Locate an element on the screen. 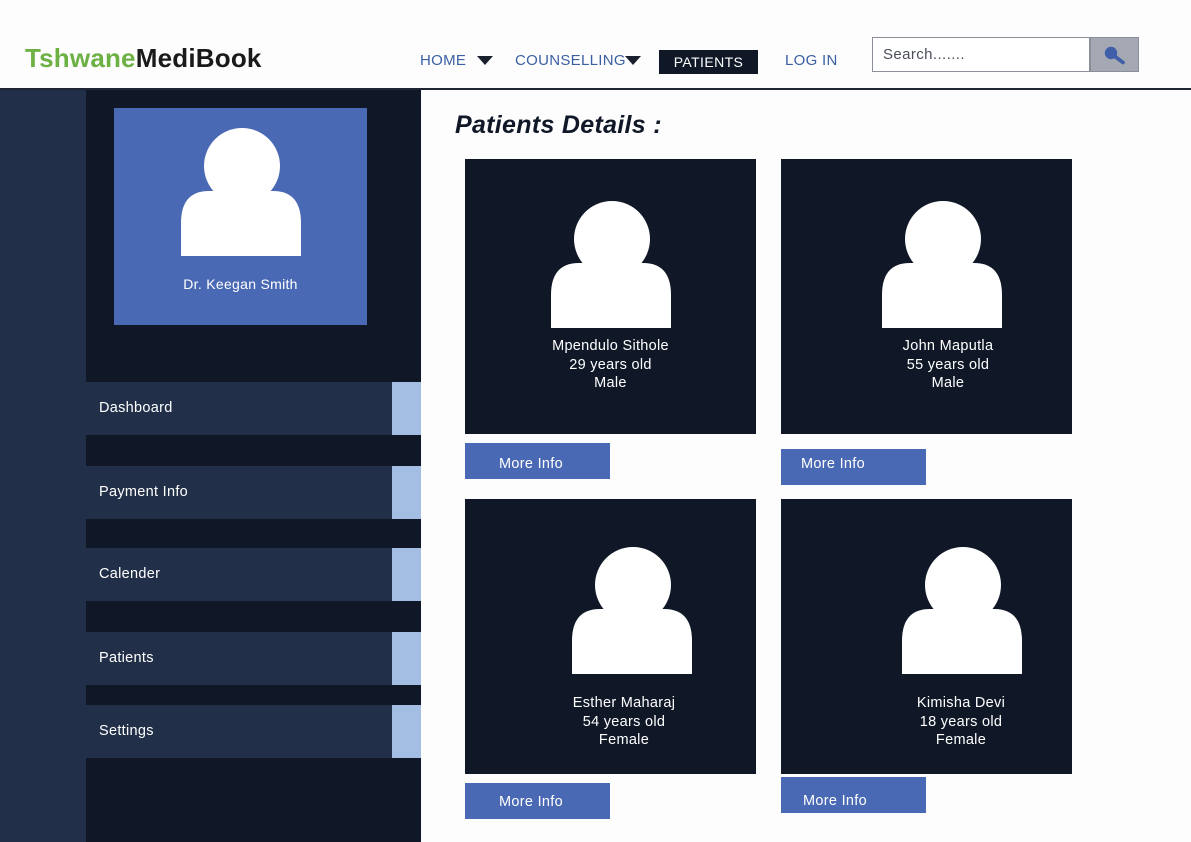 The width and height of the screenshot is (1191, 842). patient-info: John Maputla 55 years old Male is located at coordinates (948, 365).